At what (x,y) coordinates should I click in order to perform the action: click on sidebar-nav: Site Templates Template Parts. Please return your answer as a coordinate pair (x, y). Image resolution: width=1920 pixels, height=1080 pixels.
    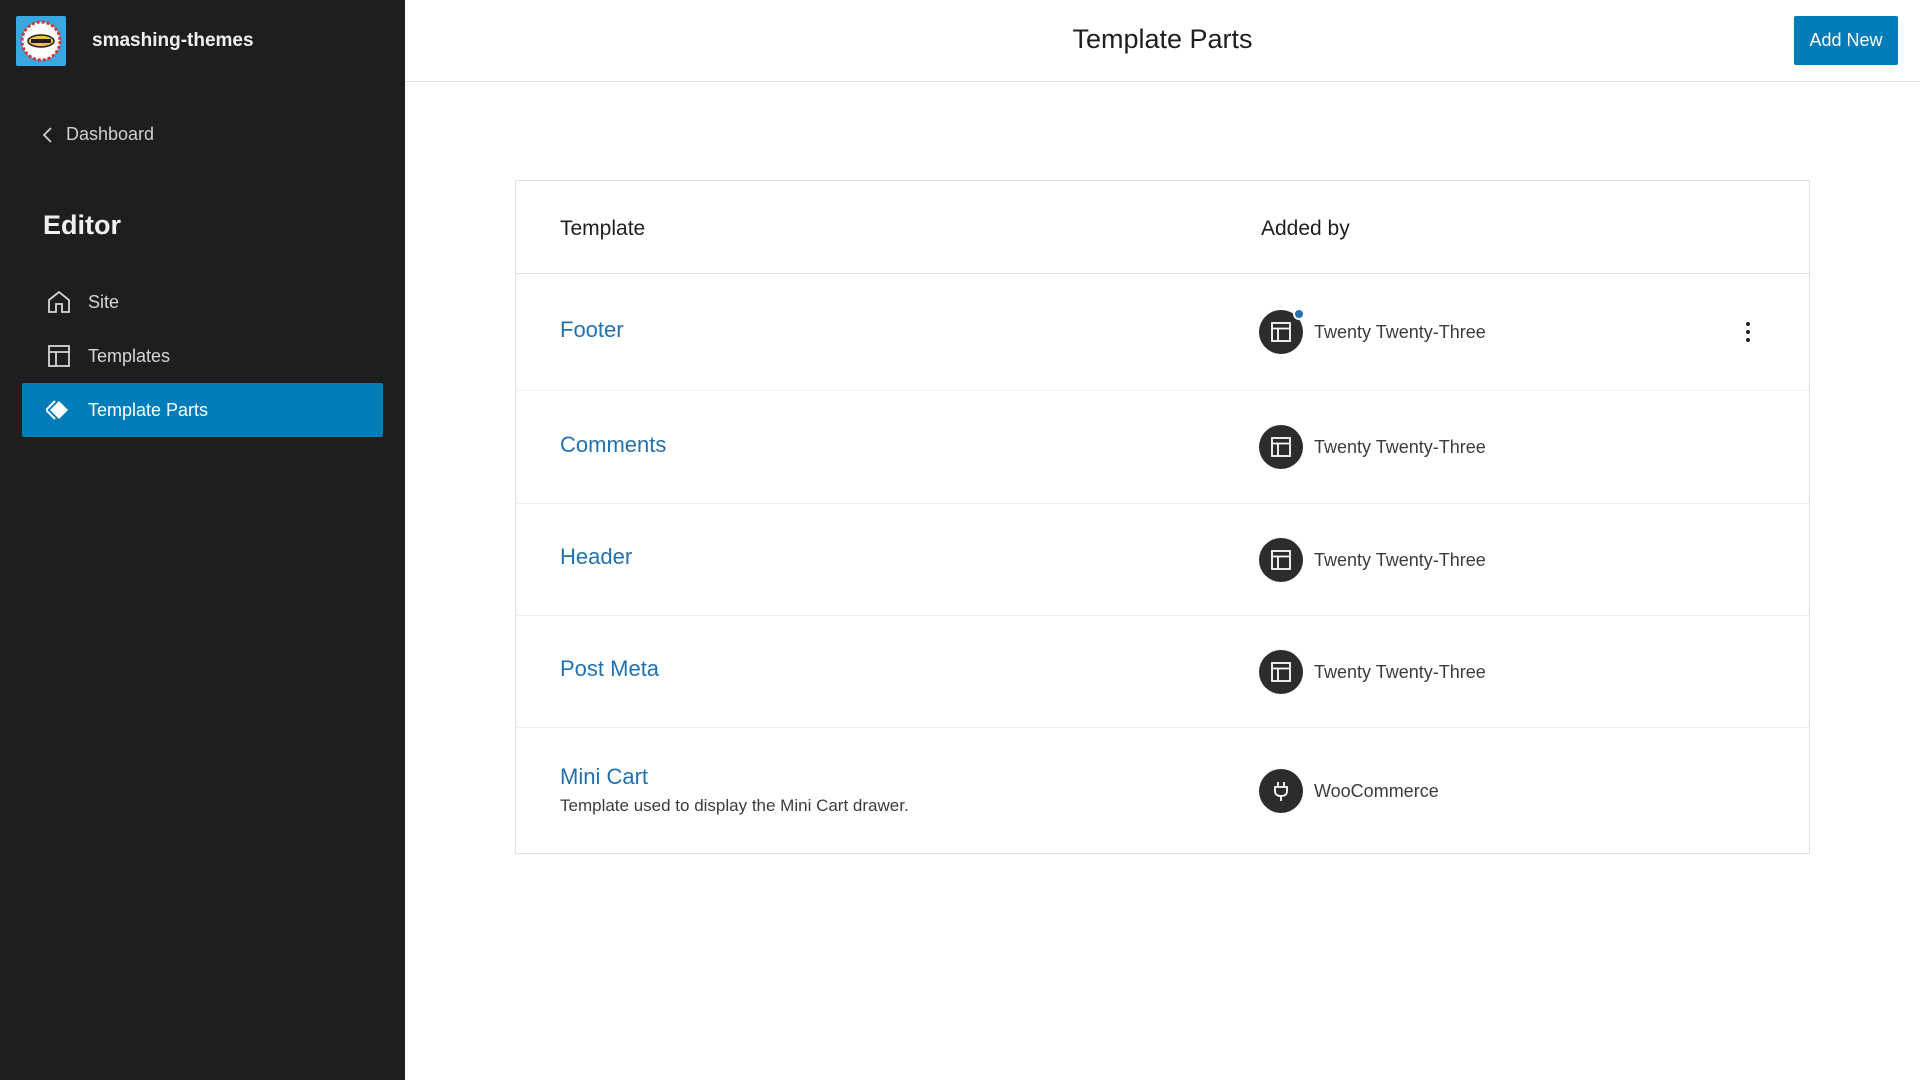
    Looking at the image, I should click on (202, 356).